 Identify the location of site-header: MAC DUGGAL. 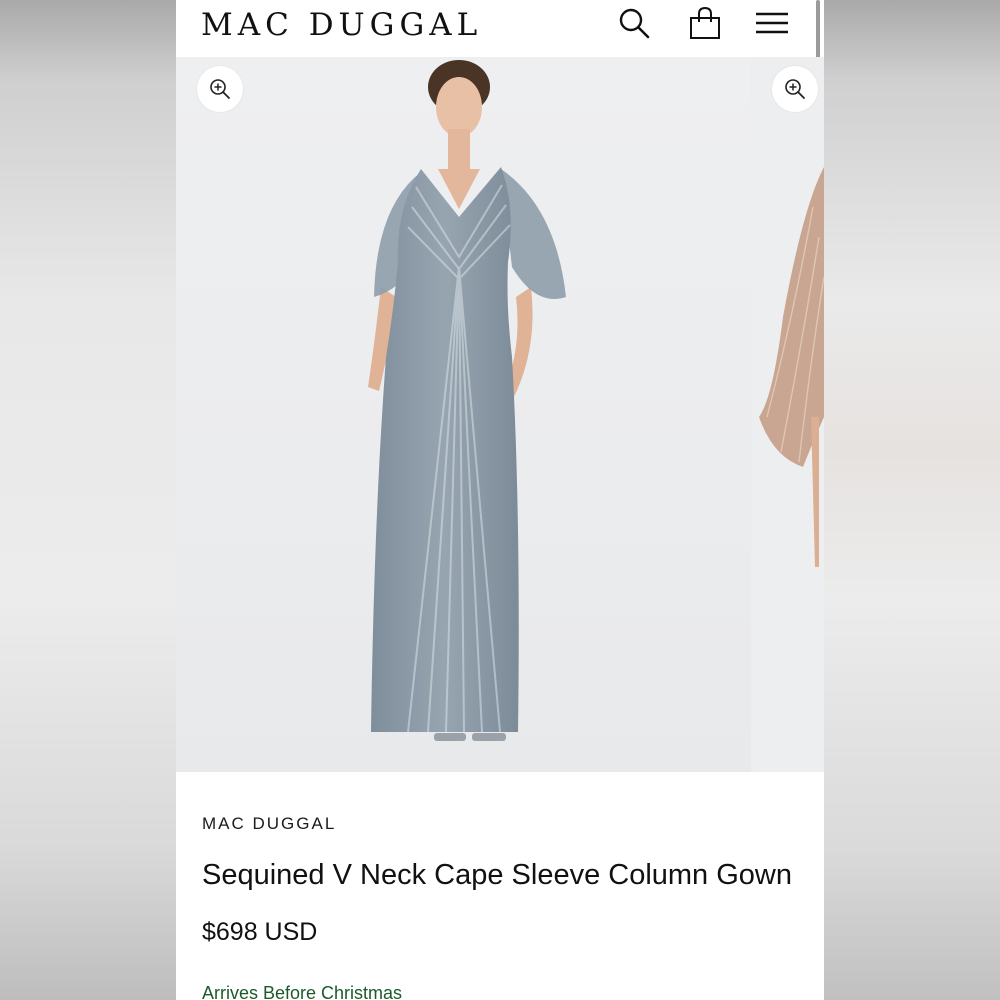
(500, 33).